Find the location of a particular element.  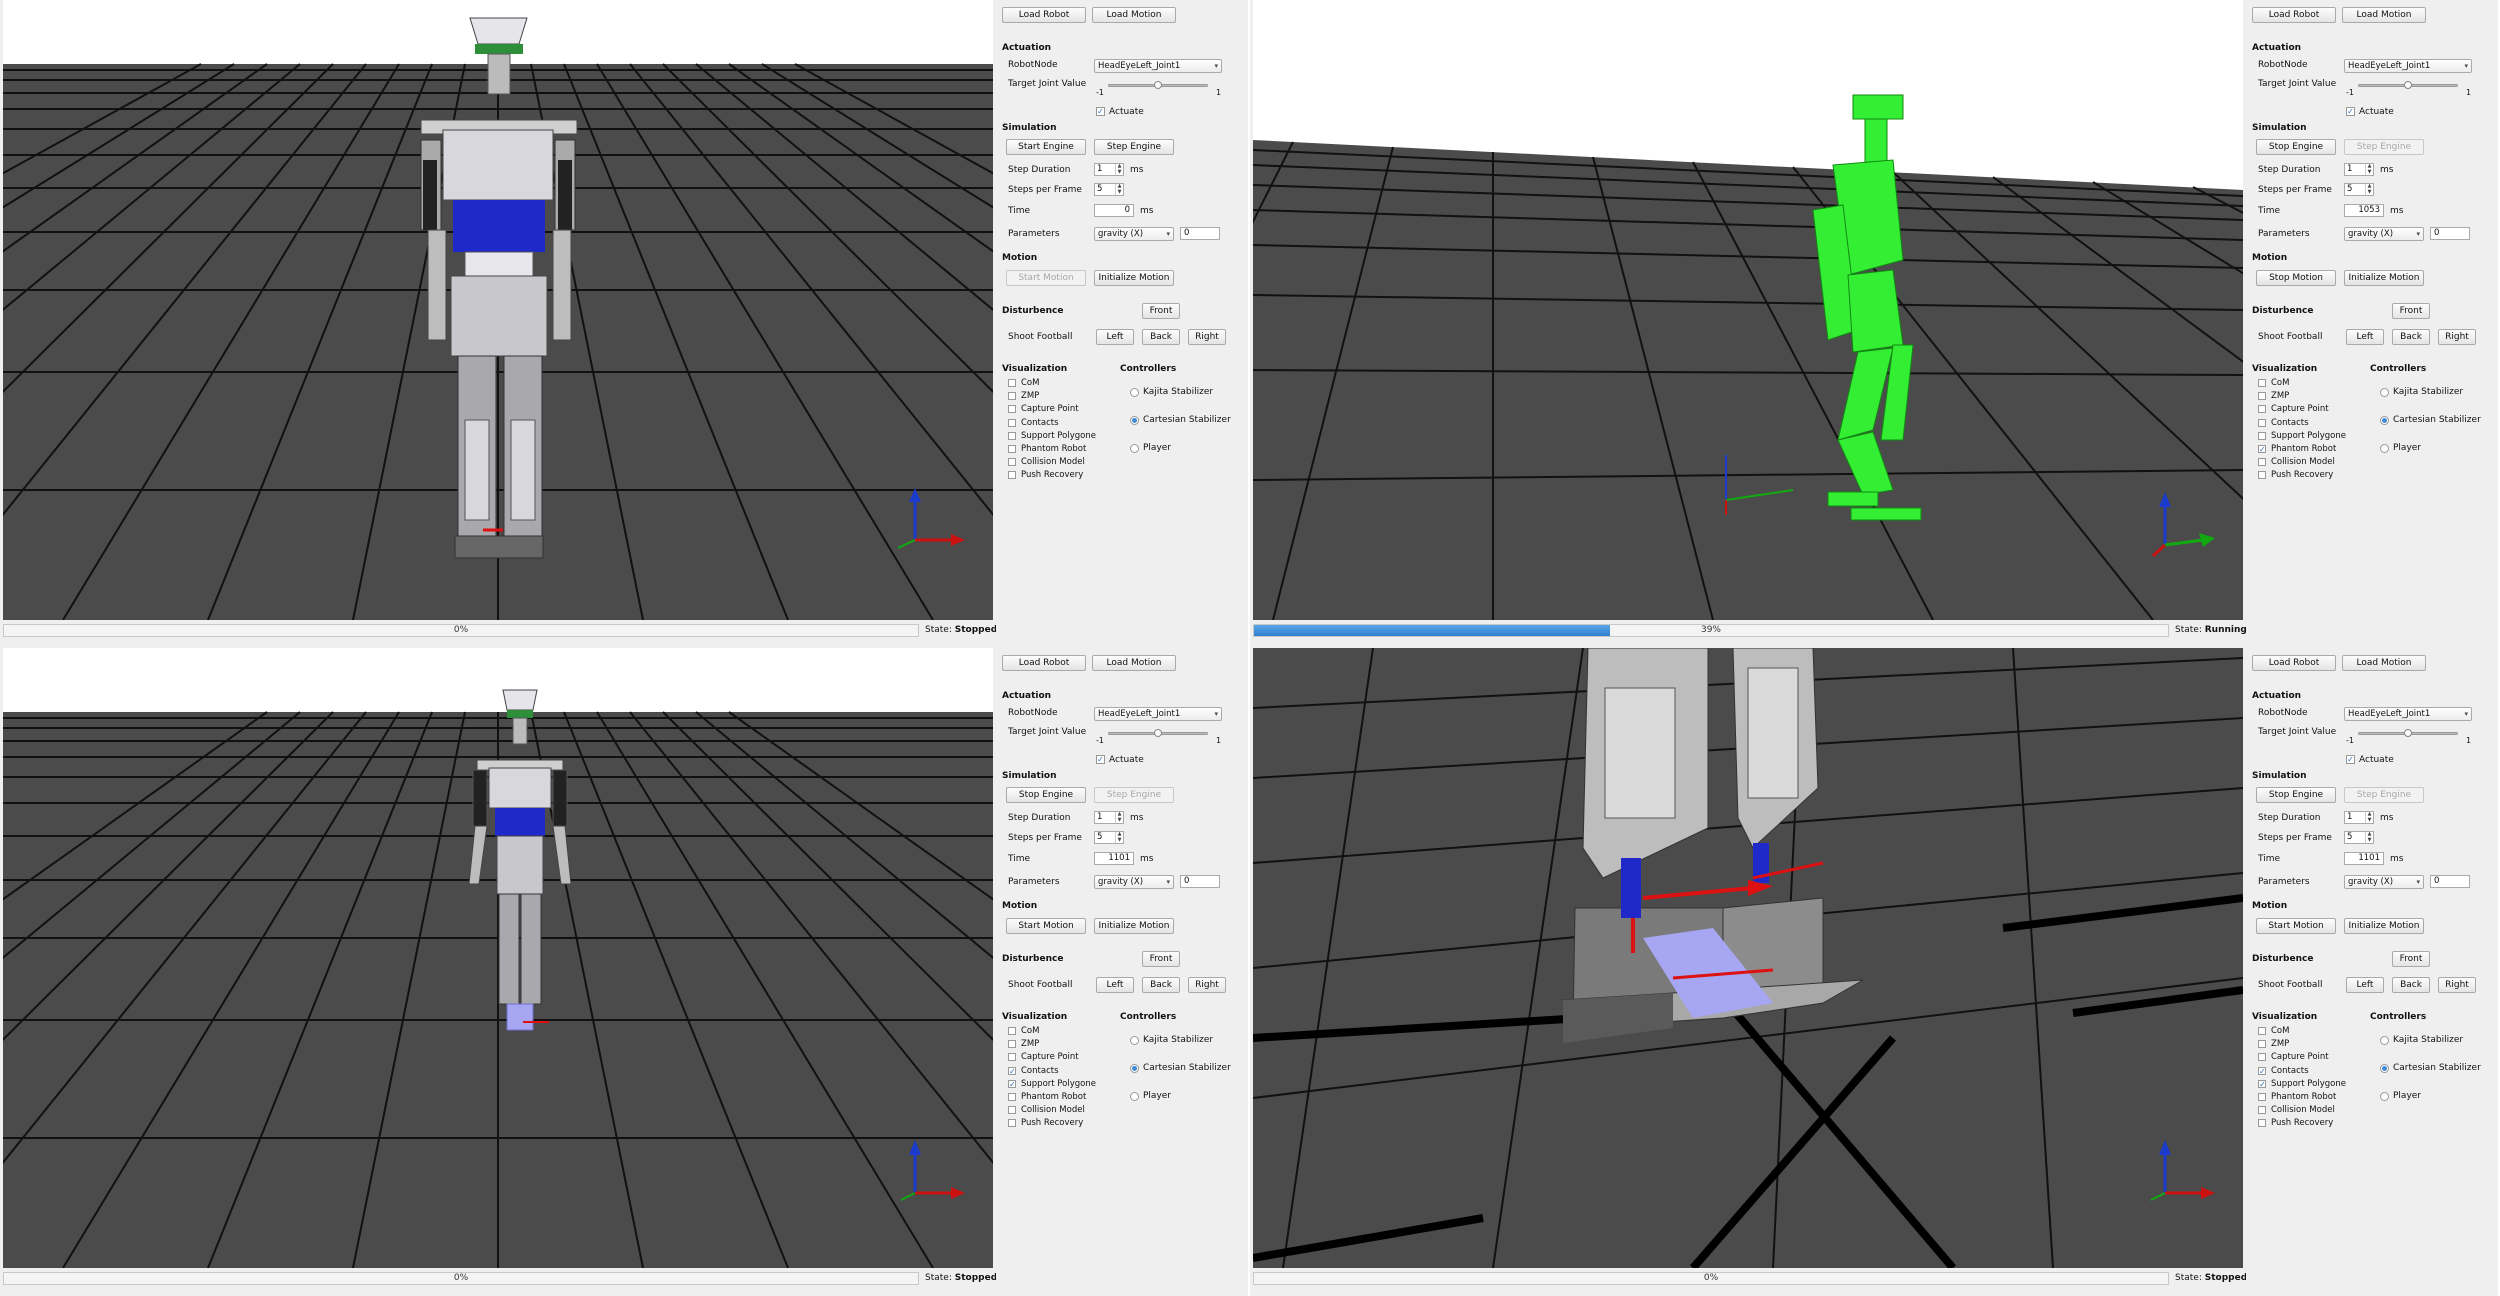

start-engine-button: Start Engine is located at coordinates (1046, 147).